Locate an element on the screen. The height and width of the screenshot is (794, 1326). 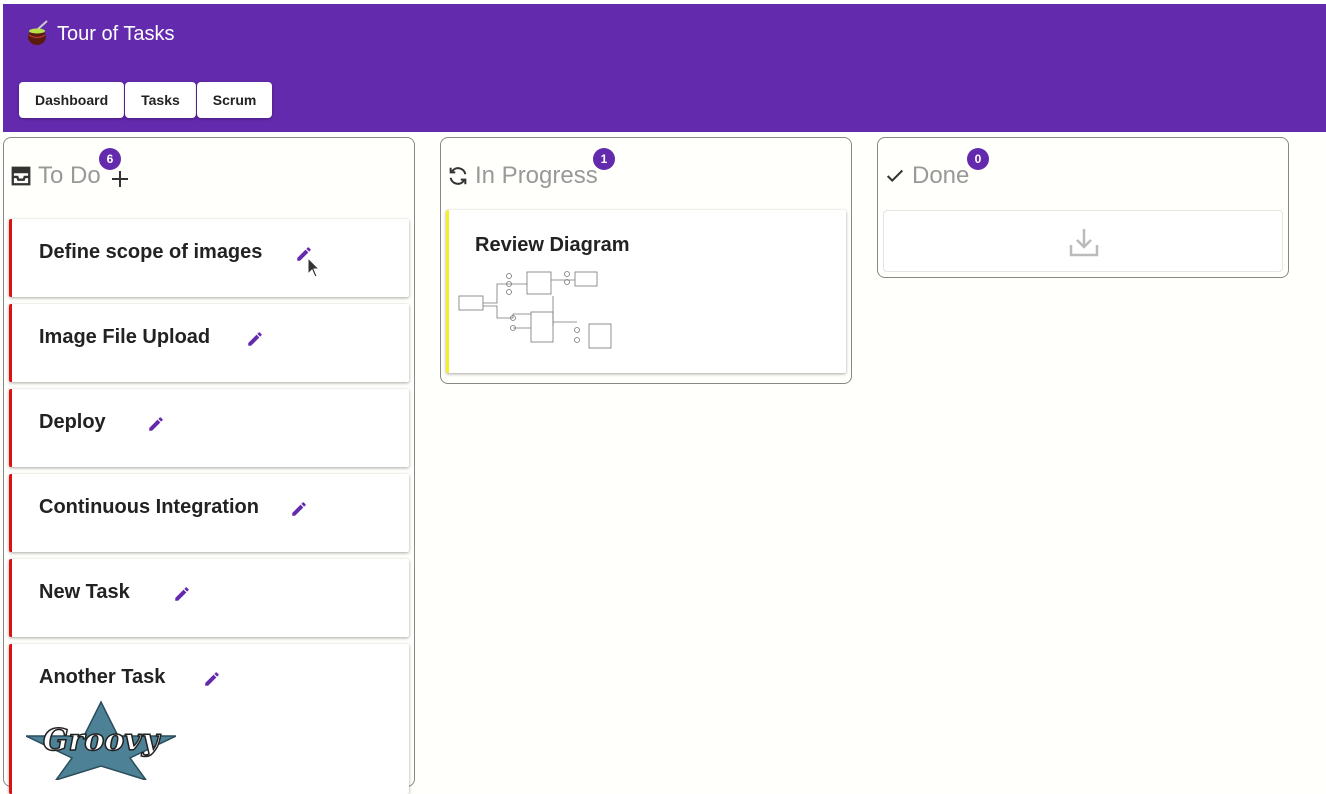
diagram-thumbnail-image is located at coordinates (535, 310).